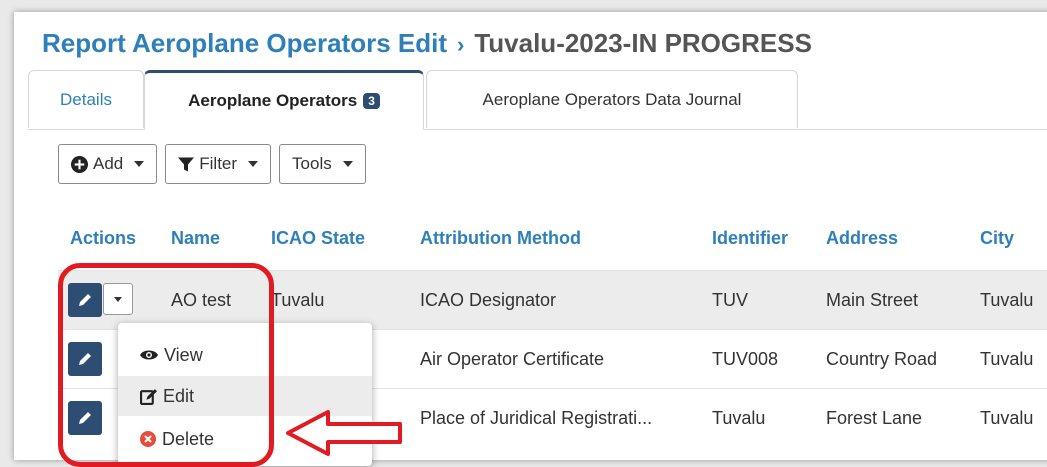 The image size is (1047, 467). I want to click on column-header-name: Name, so click(195, 238).